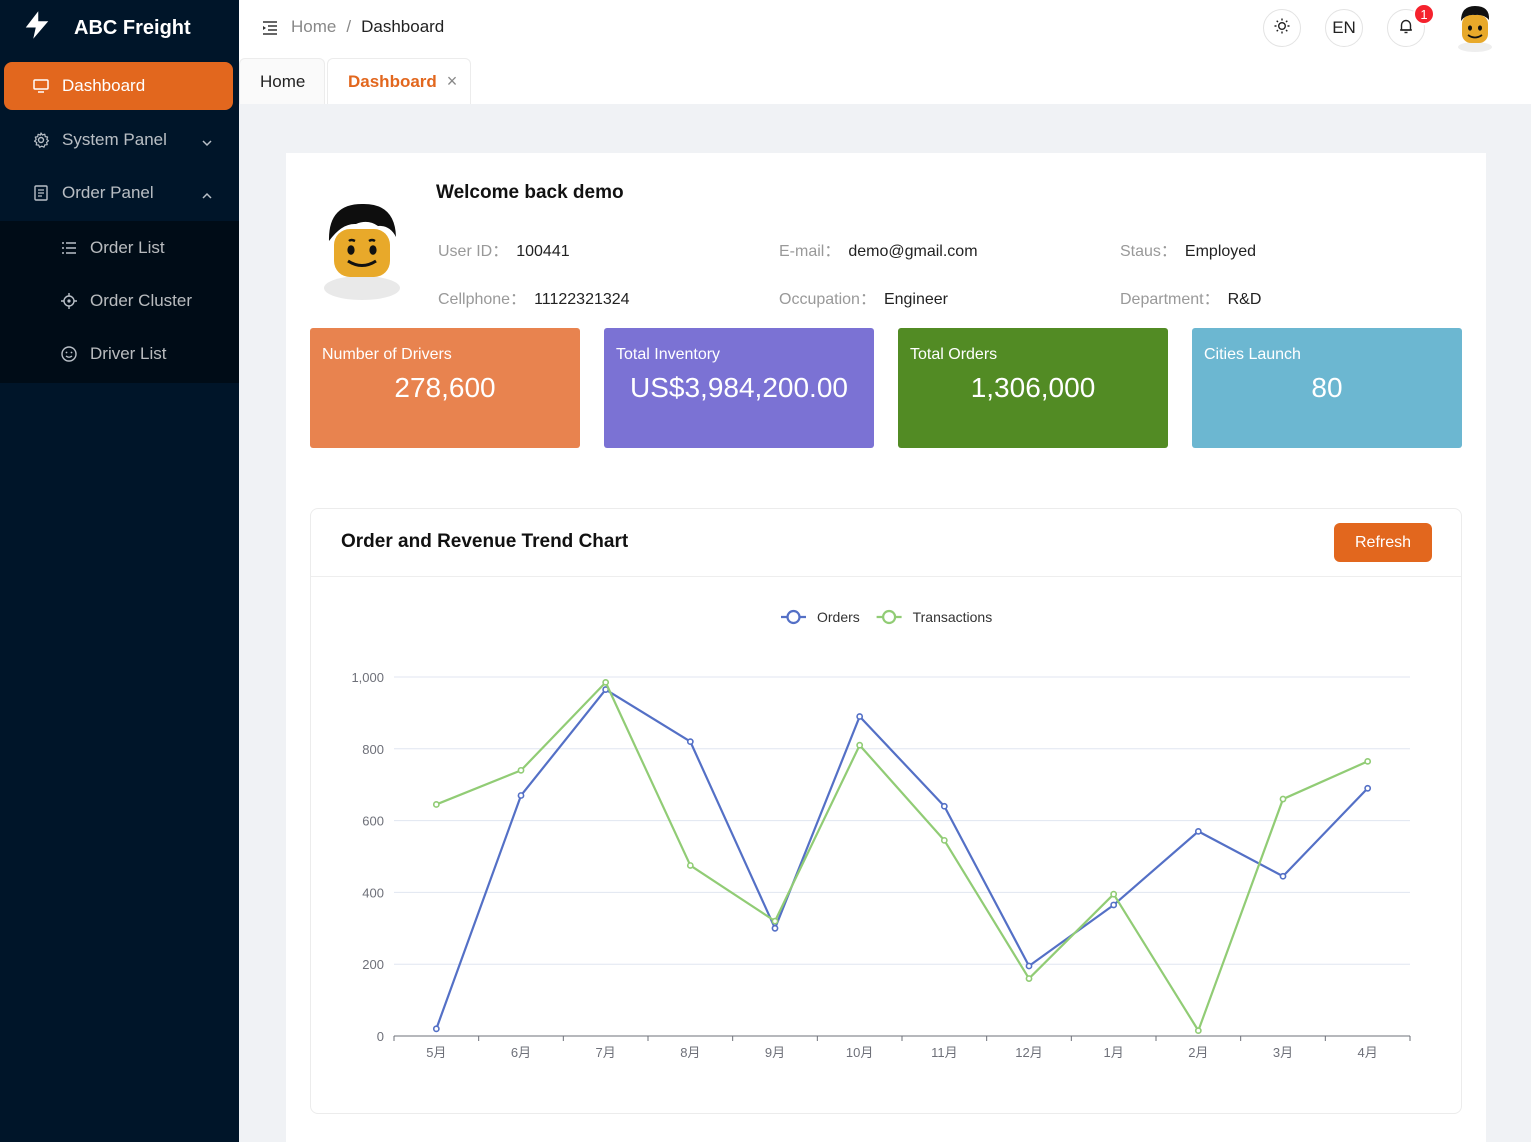 The image size is (1531, 1142). What do you see at coordinates (1368, 1052) in the screenshot?
I see `x-tick-label: 4月` at bounding box center [1368, 1052].